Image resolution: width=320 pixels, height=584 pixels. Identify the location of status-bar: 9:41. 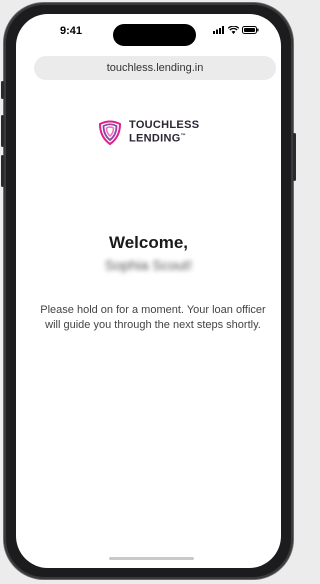
(148, 34).